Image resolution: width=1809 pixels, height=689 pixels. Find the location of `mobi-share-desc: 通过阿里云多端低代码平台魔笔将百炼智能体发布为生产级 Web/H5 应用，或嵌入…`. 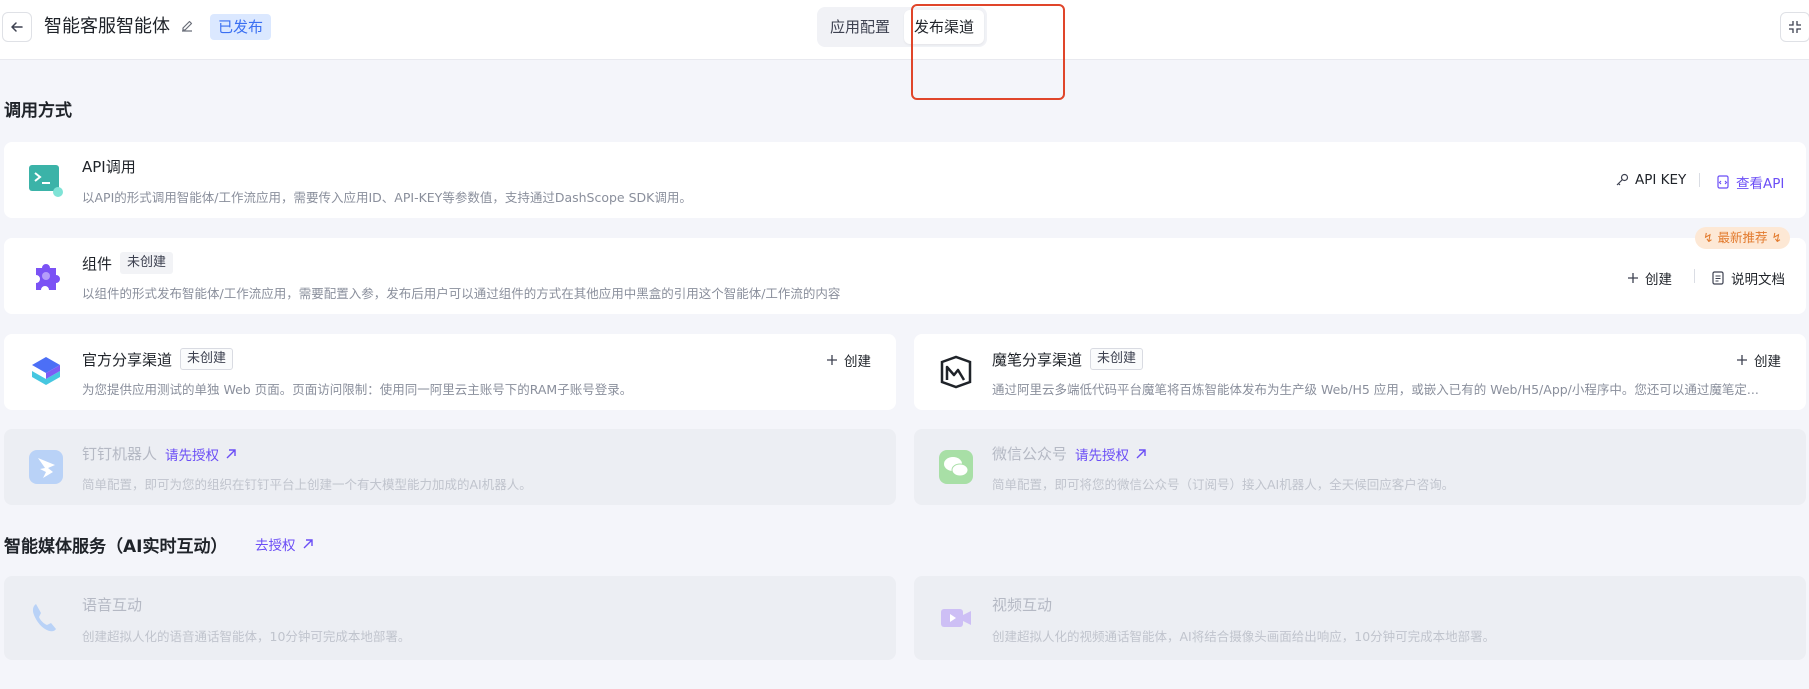

mobi-share-desc: 通过阿里云多端低代码平台魔笔将百炼智能体发布为生产级 Web/H5 应用，或嵌入… is located at coordinates (1375, 389).